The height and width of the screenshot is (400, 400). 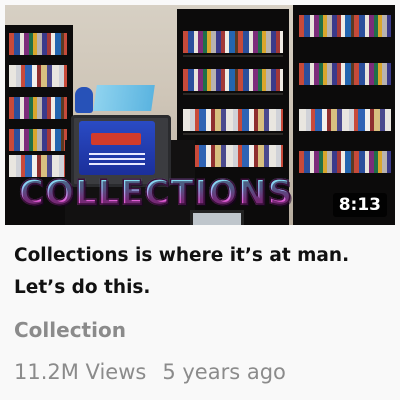 What do you see at coordinates (224, 372) in the screenshot?
I see `upload-age: 5 years ago` at bounding box center [224, 372].